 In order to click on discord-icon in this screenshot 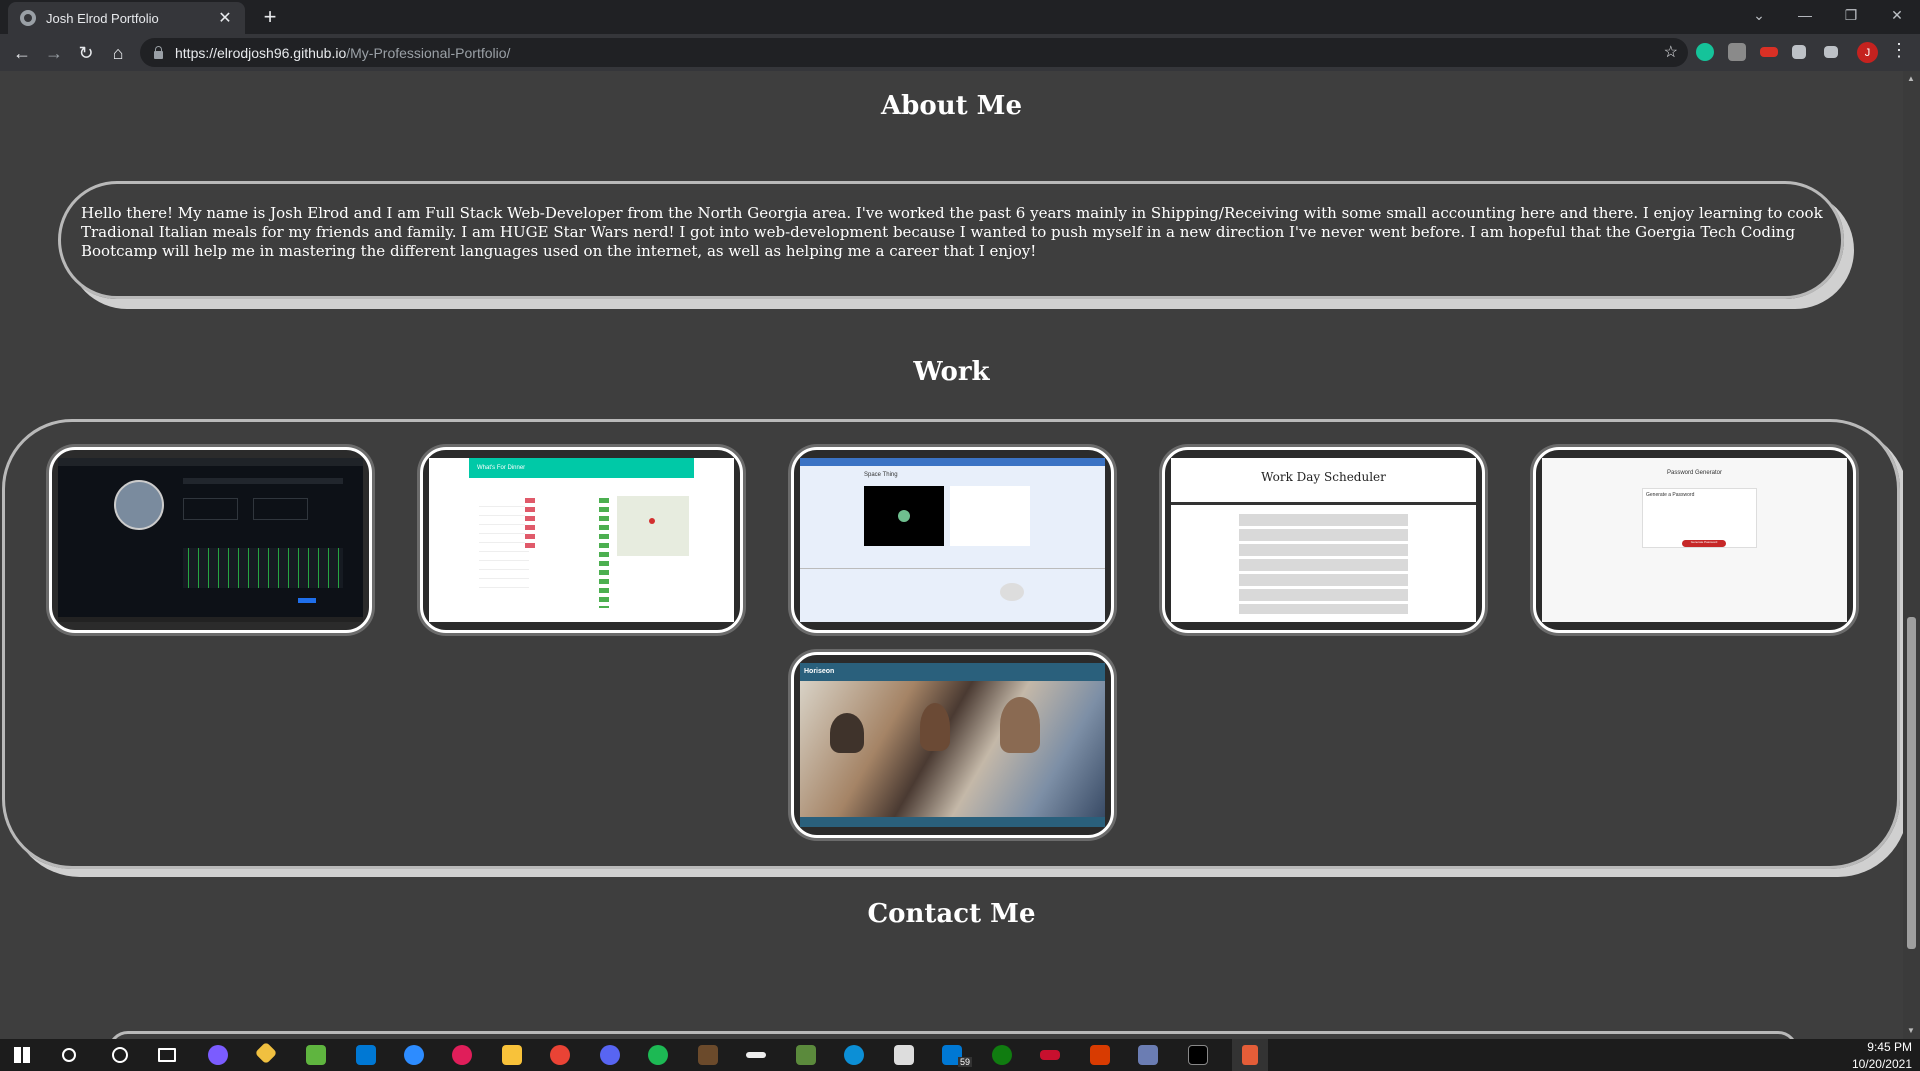, I will do `click(610, 1055)`.